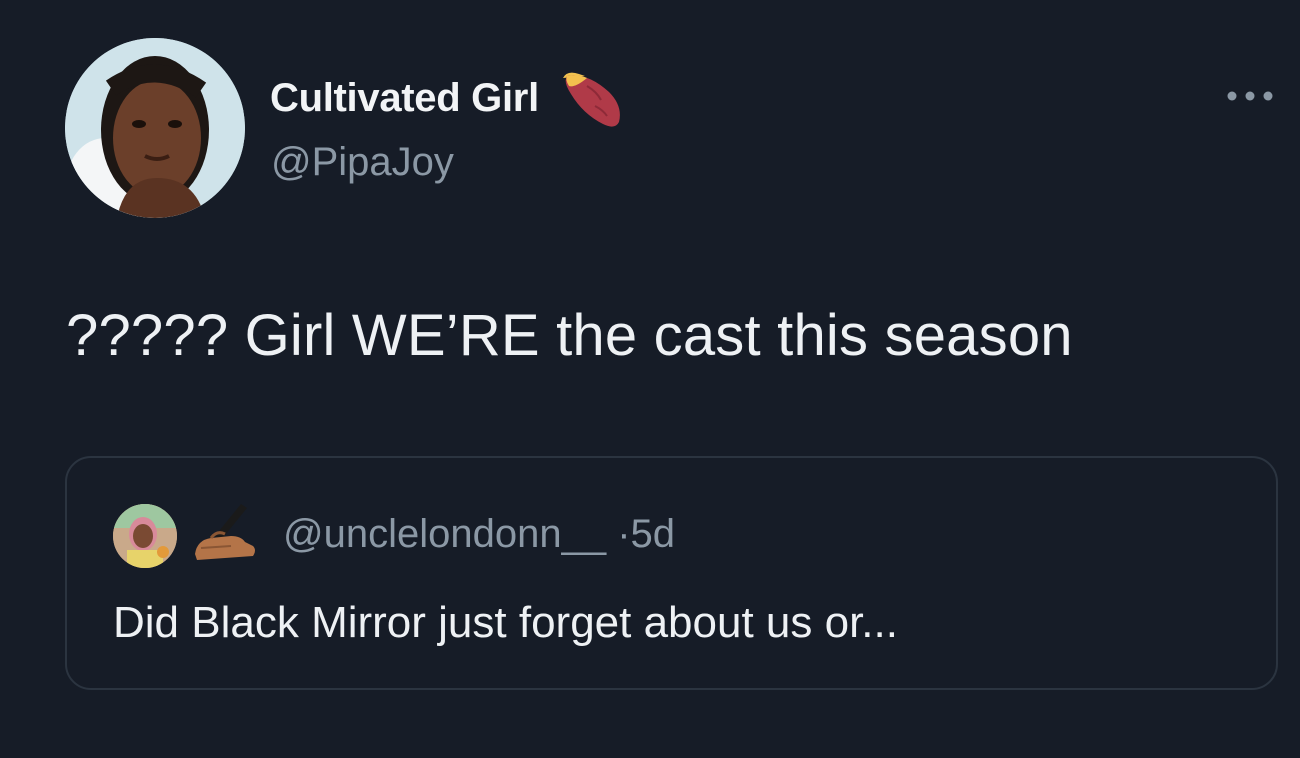 This screenshot has width=1300, height=758. I want to click on more-options-icon, so click(1250, 96).